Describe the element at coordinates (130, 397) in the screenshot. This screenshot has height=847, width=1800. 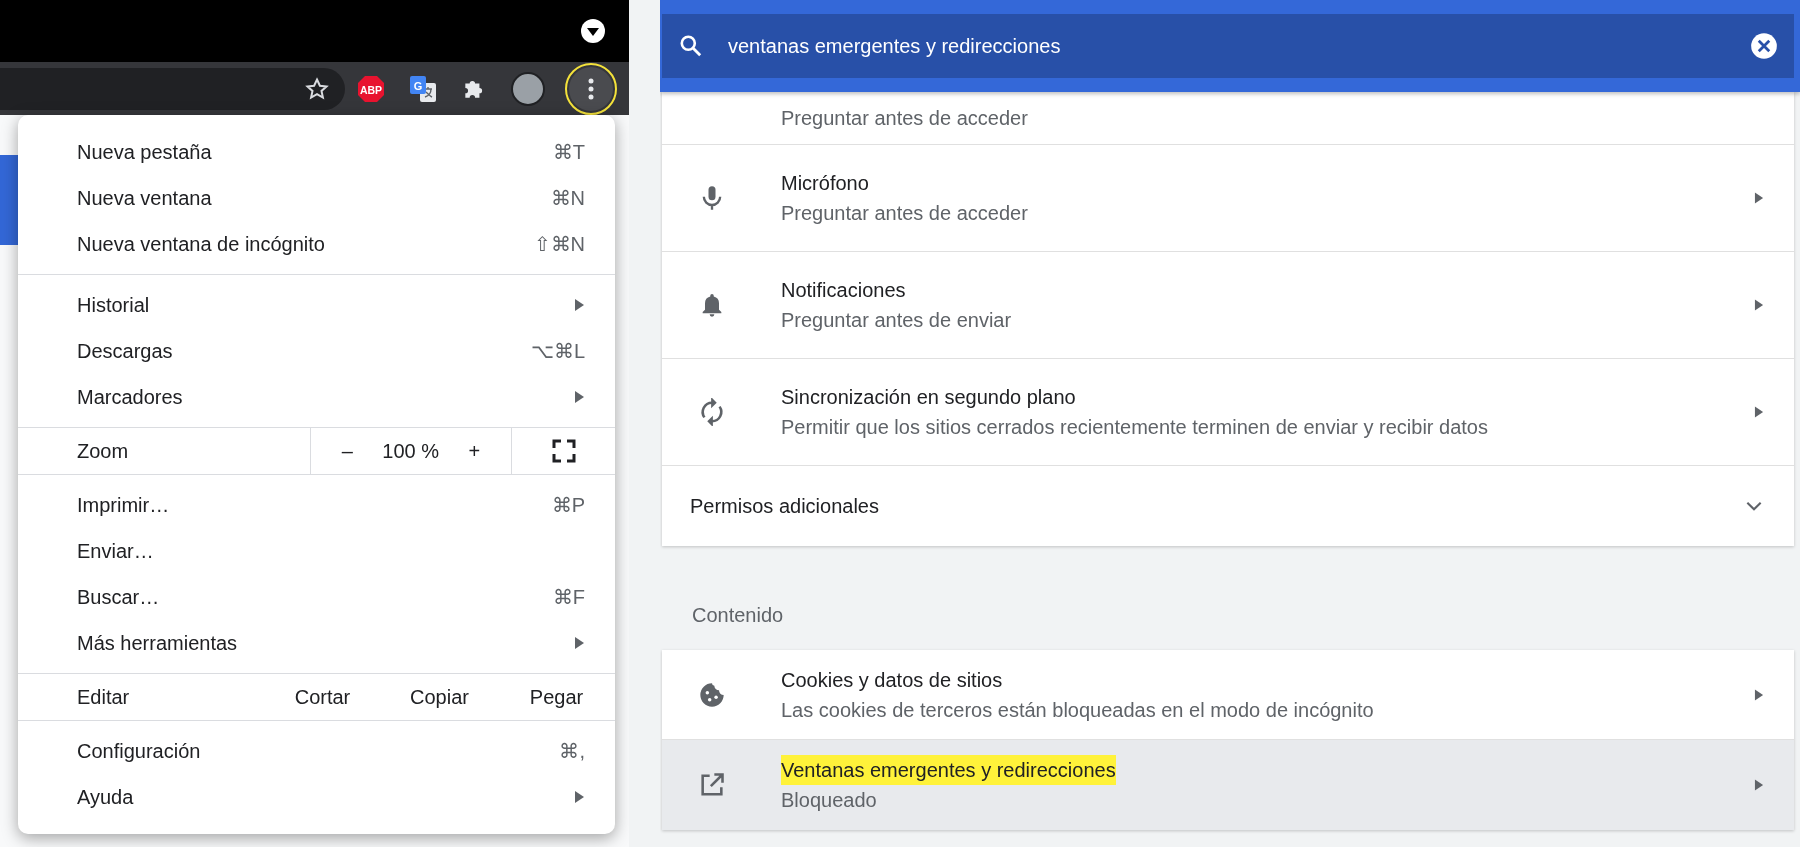
I see `menu-item-label: Marcadores` at that location.